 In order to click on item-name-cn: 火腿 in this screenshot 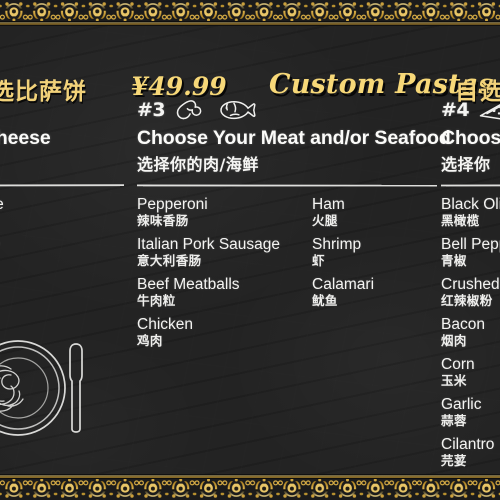, I will do `click(325, 221)`.